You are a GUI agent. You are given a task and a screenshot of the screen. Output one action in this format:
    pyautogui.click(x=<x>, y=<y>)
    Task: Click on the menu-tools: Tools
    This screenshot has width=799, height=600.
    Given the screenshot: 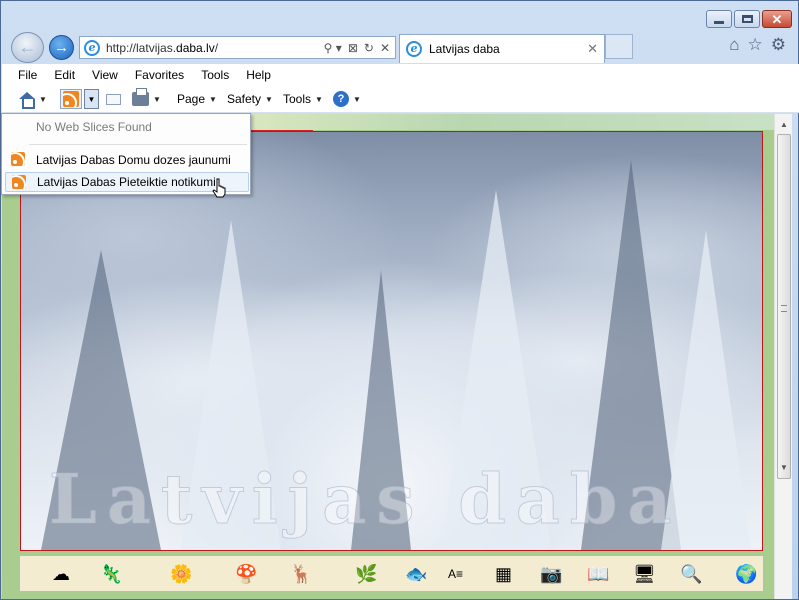 What is the action you would take?
    pyautogui.click(x=219, y=75)
    